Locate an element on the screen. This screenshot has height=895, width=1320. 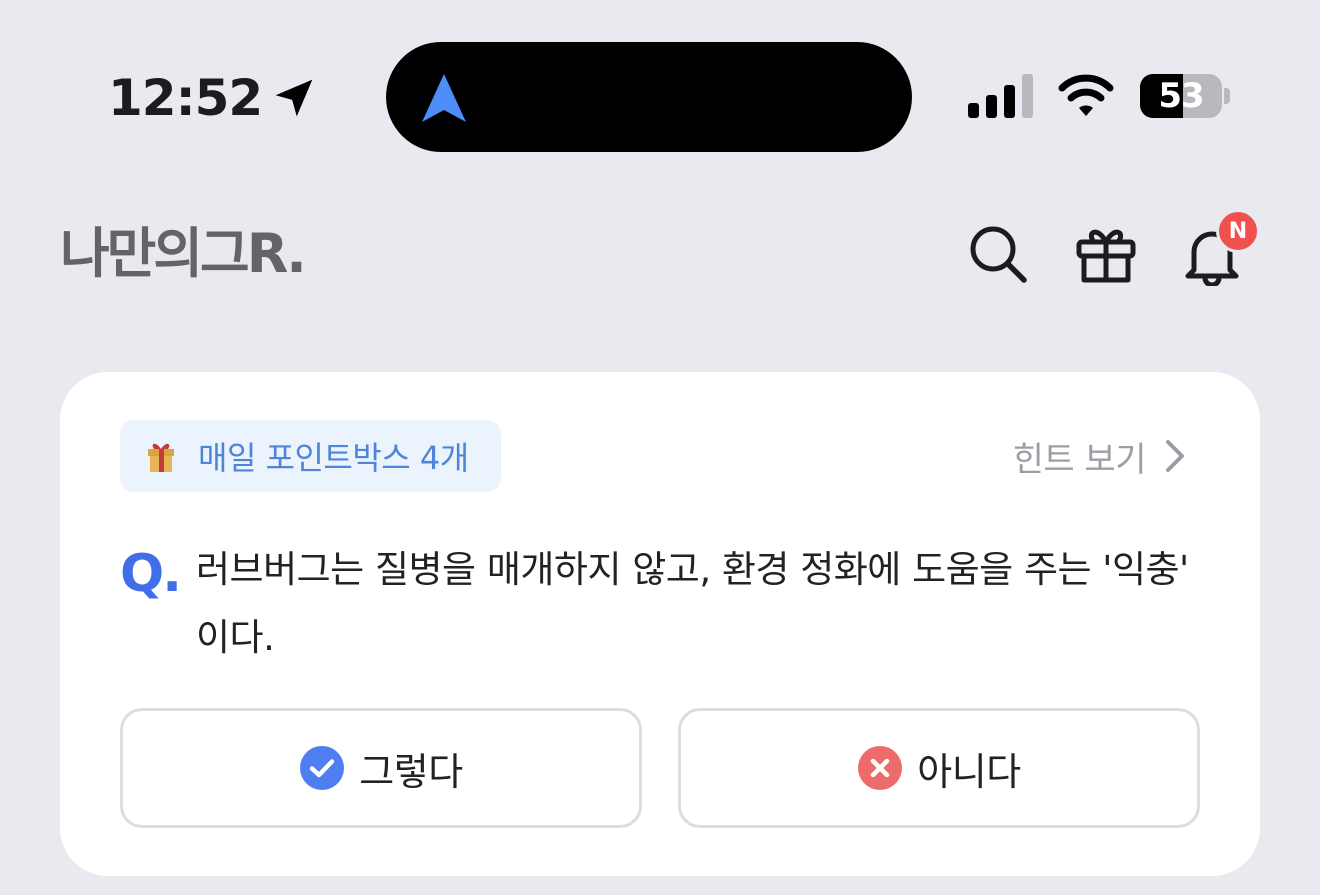
answer-no-button: 아니다 is located at coordinates (939, 768).